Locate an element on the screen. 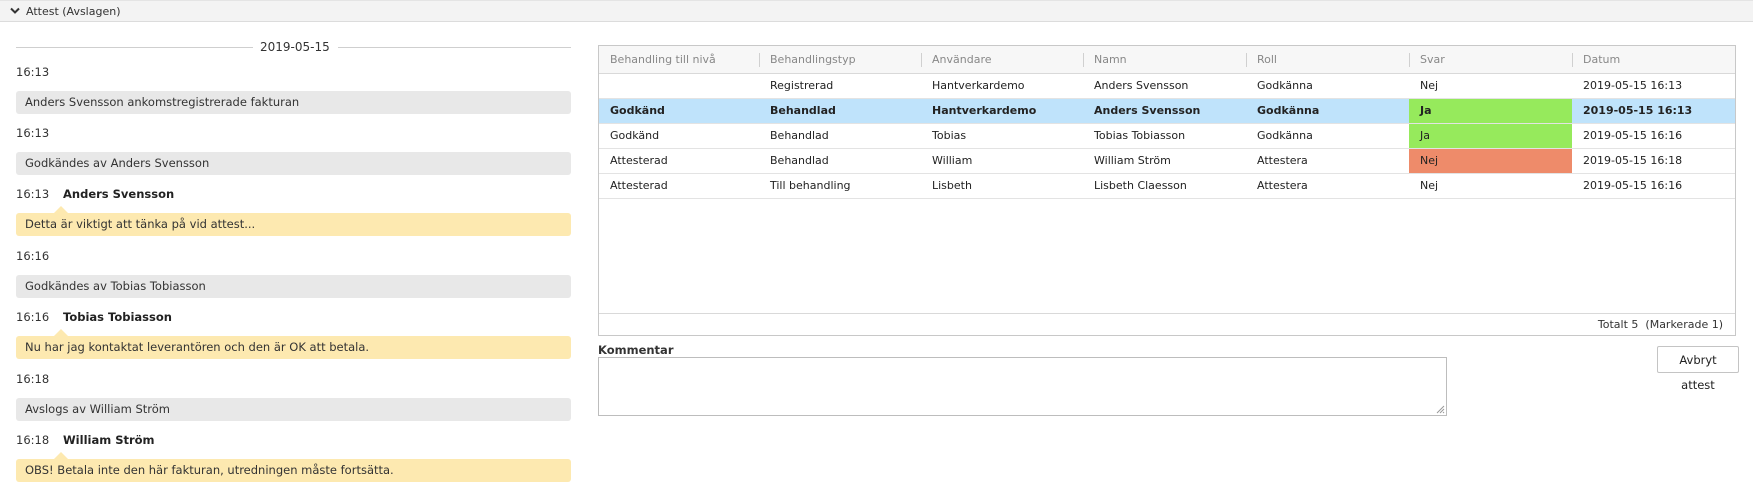  cell-user: Tobias is located at coordinates (949, 135).